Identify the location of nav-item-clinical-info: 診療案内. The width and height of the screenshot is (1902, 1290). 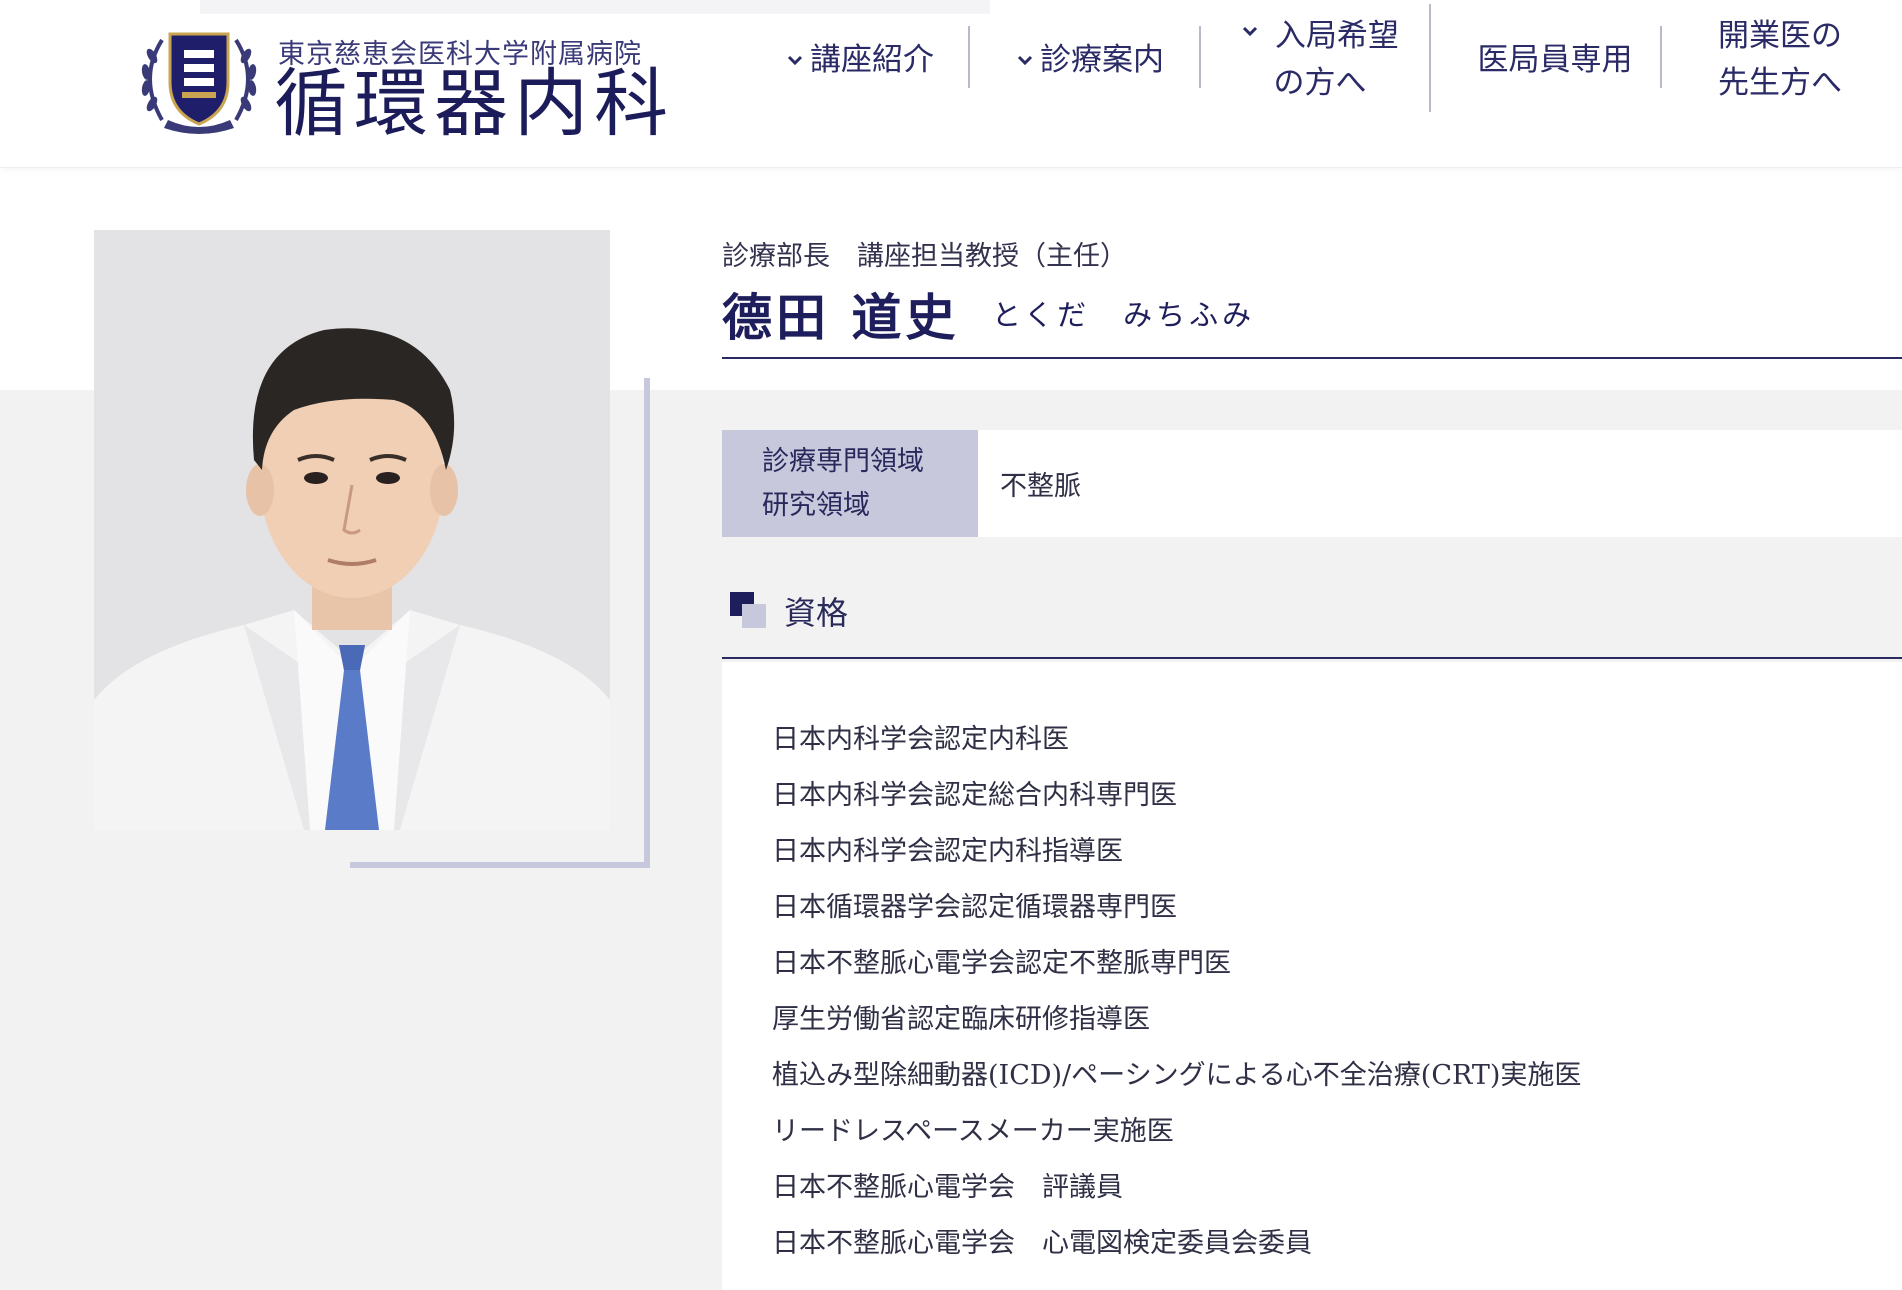
(1090, 60).